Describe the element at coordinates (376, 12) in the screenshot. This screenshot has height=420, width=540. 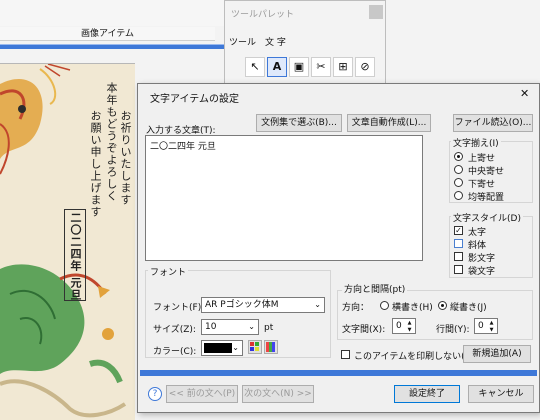
I see `palette-close-button` at that location.